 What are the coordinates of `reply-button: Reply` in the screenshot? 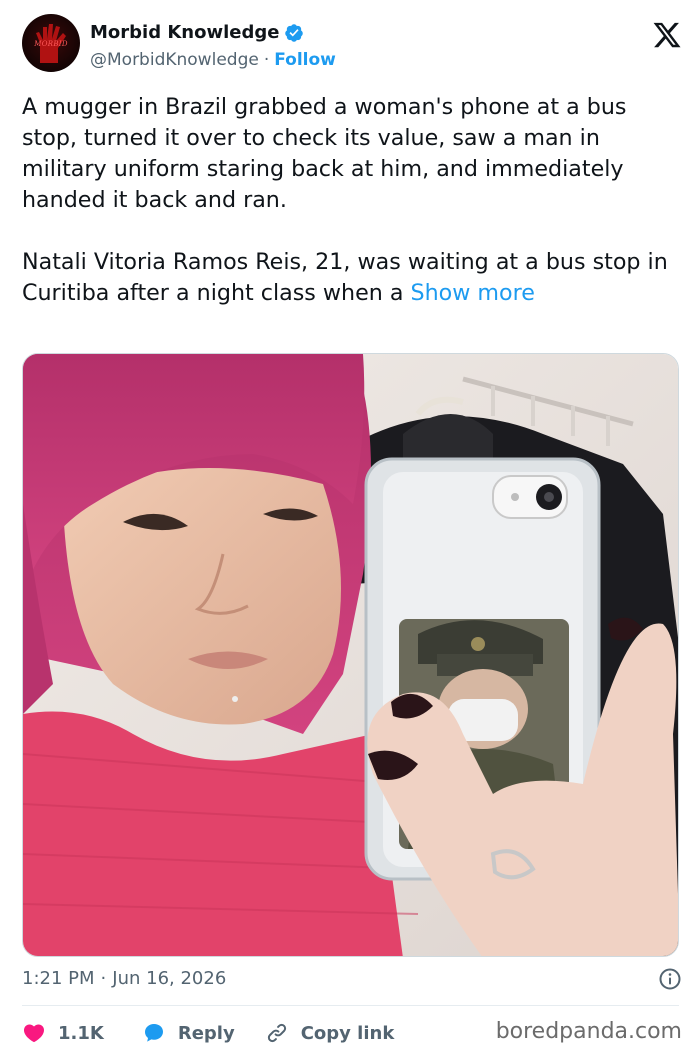 It's located at (188, 1033).